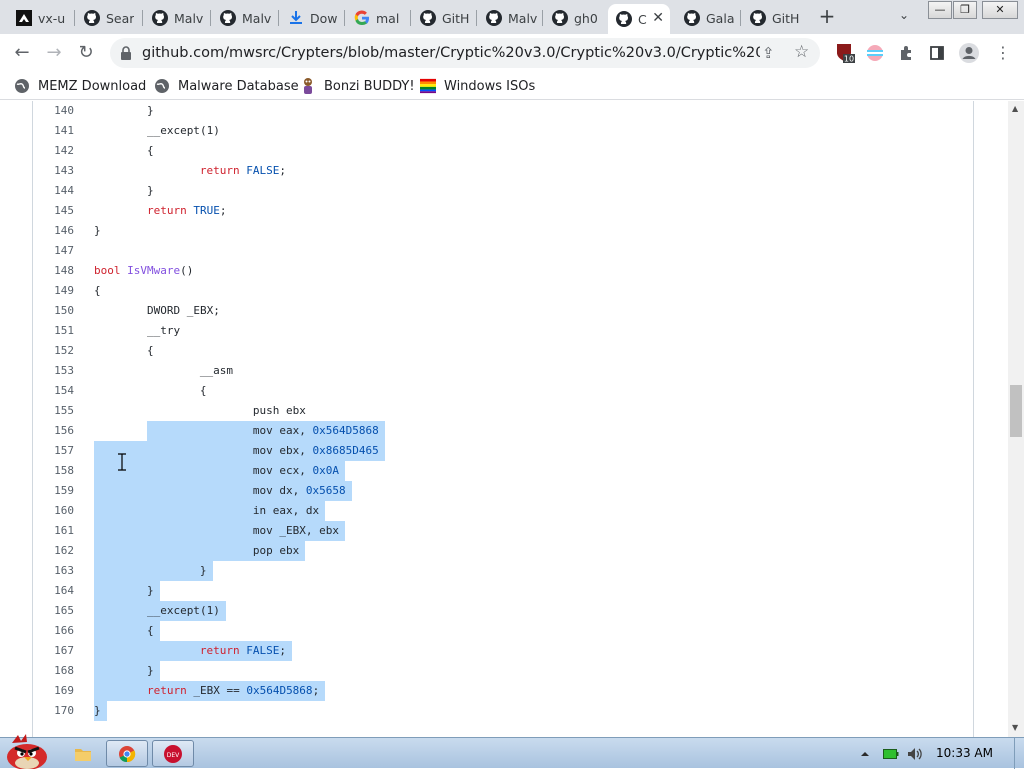 This screenshot has width=1024, height=769. What do you see at coordinates (937, 53) in the screenshot?
I see `side-panel-icon` at bounding box center [937, 53].